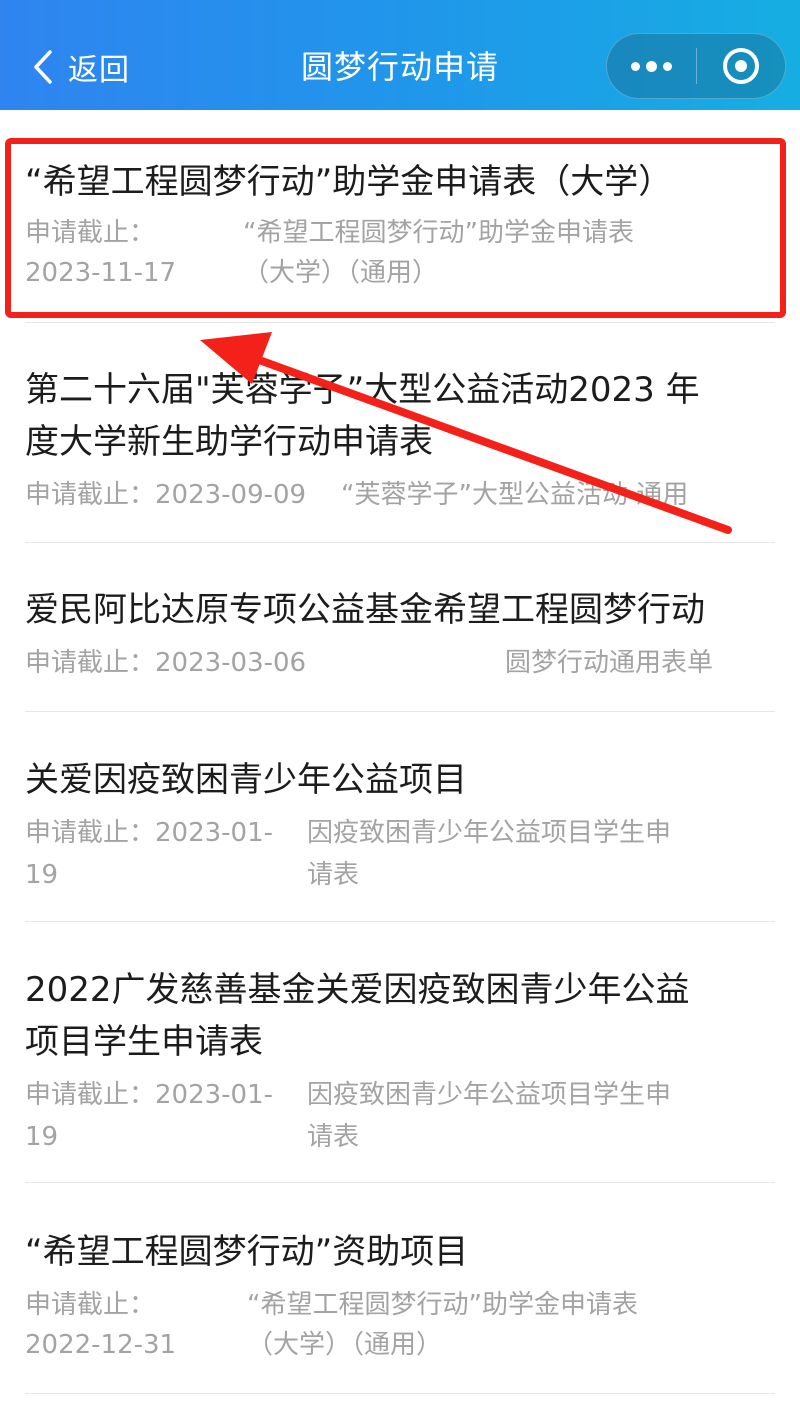 The image size is (800, 1421). I want to click on close-target-icon, so click(740, 66).